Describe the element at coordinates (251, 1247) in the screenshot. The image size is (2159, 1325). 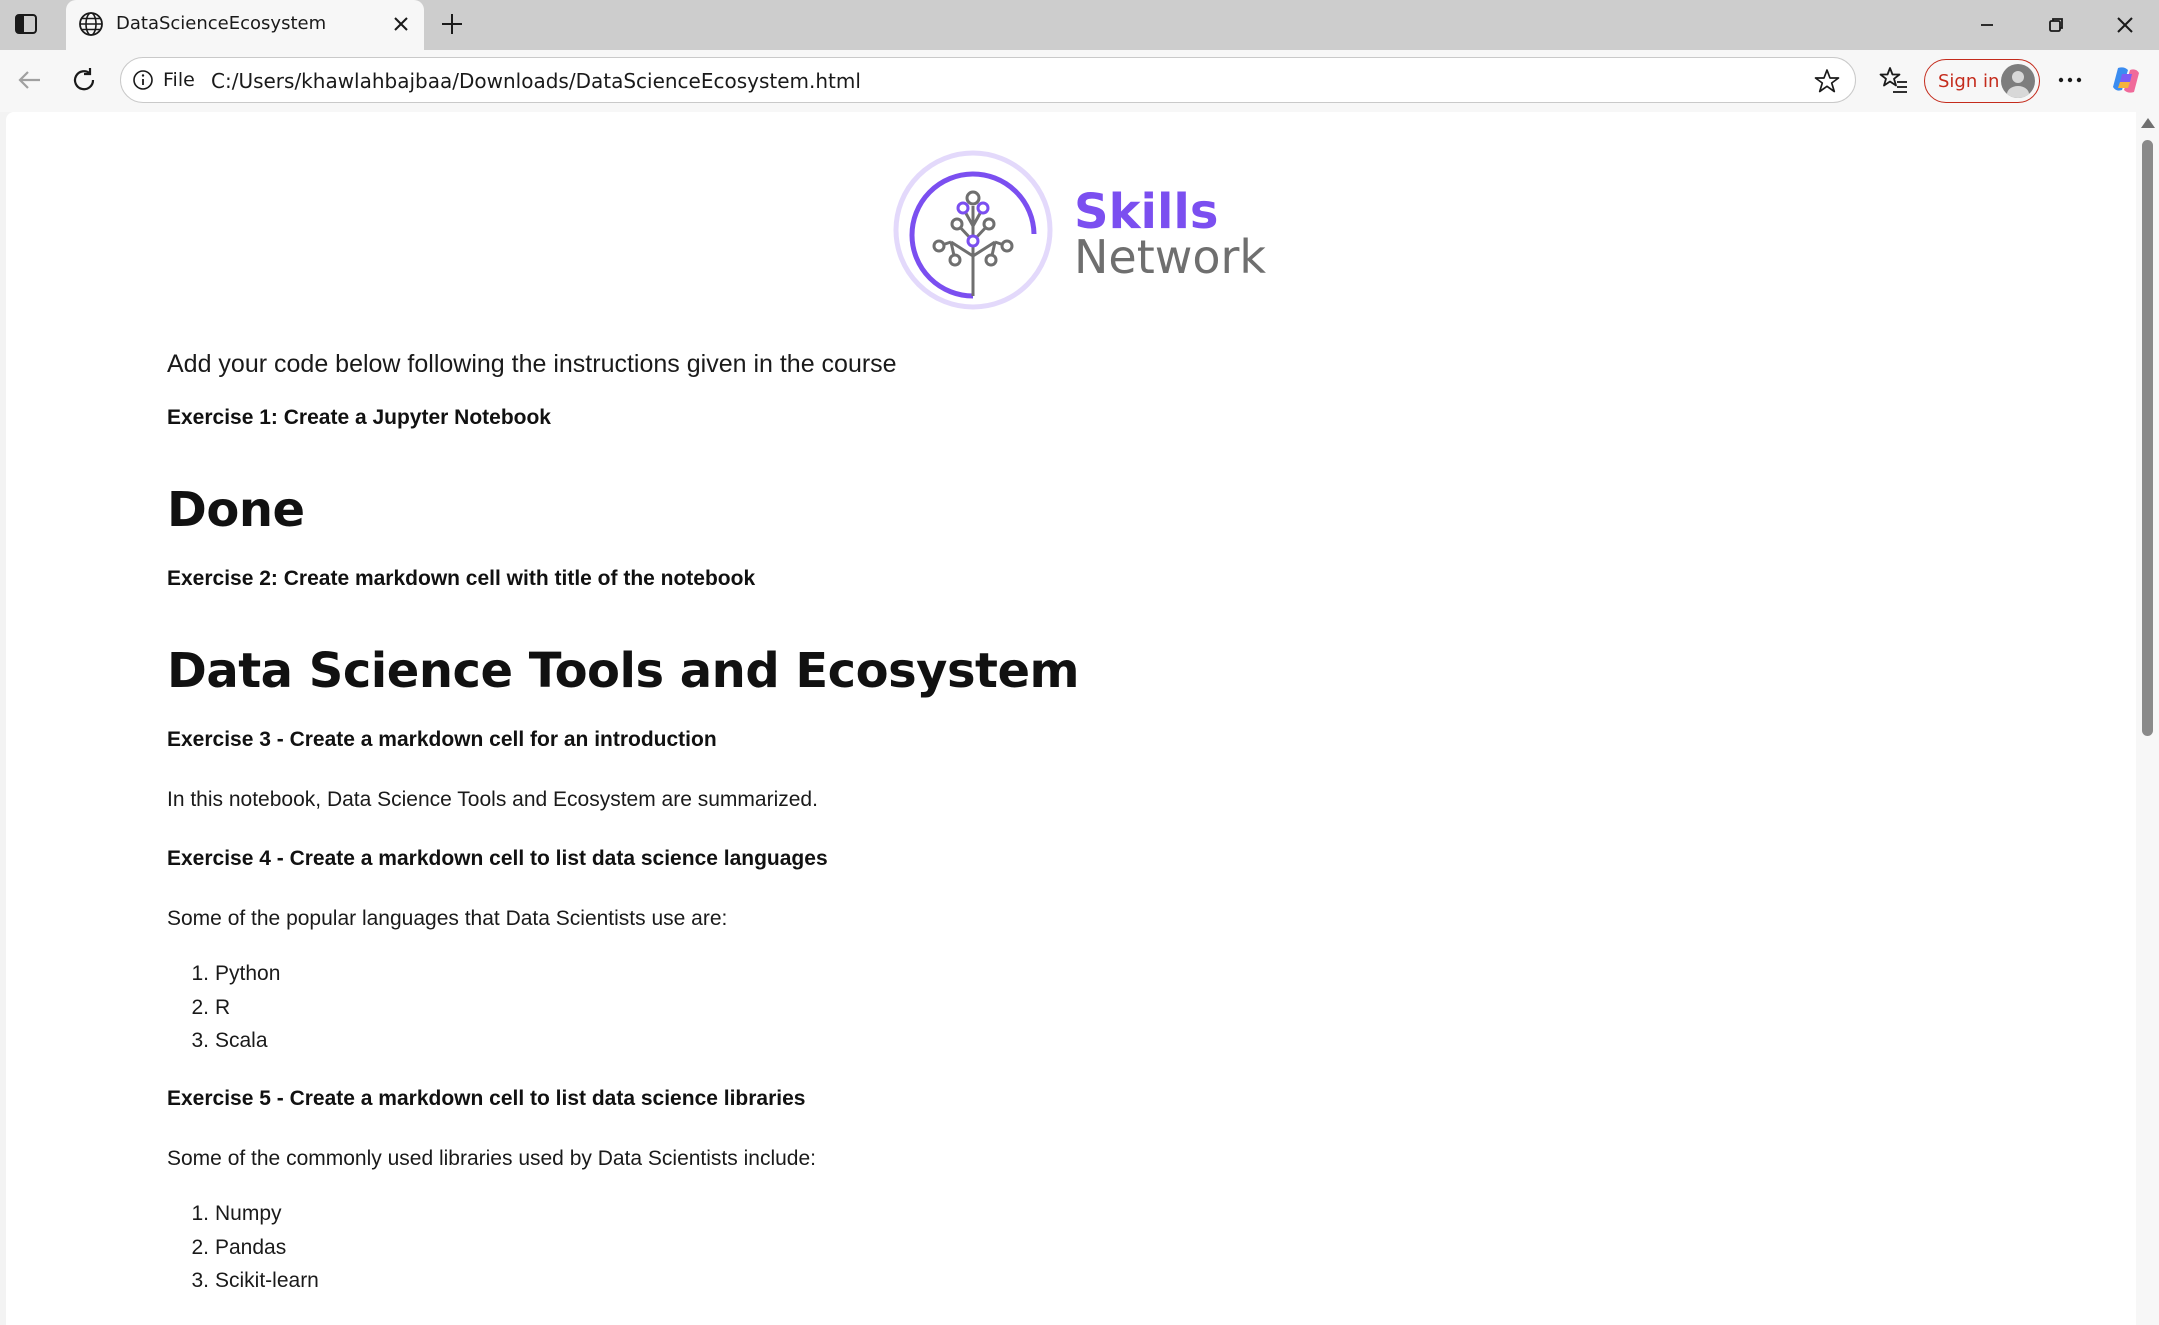
I see `library-item: Pandas` at that location.